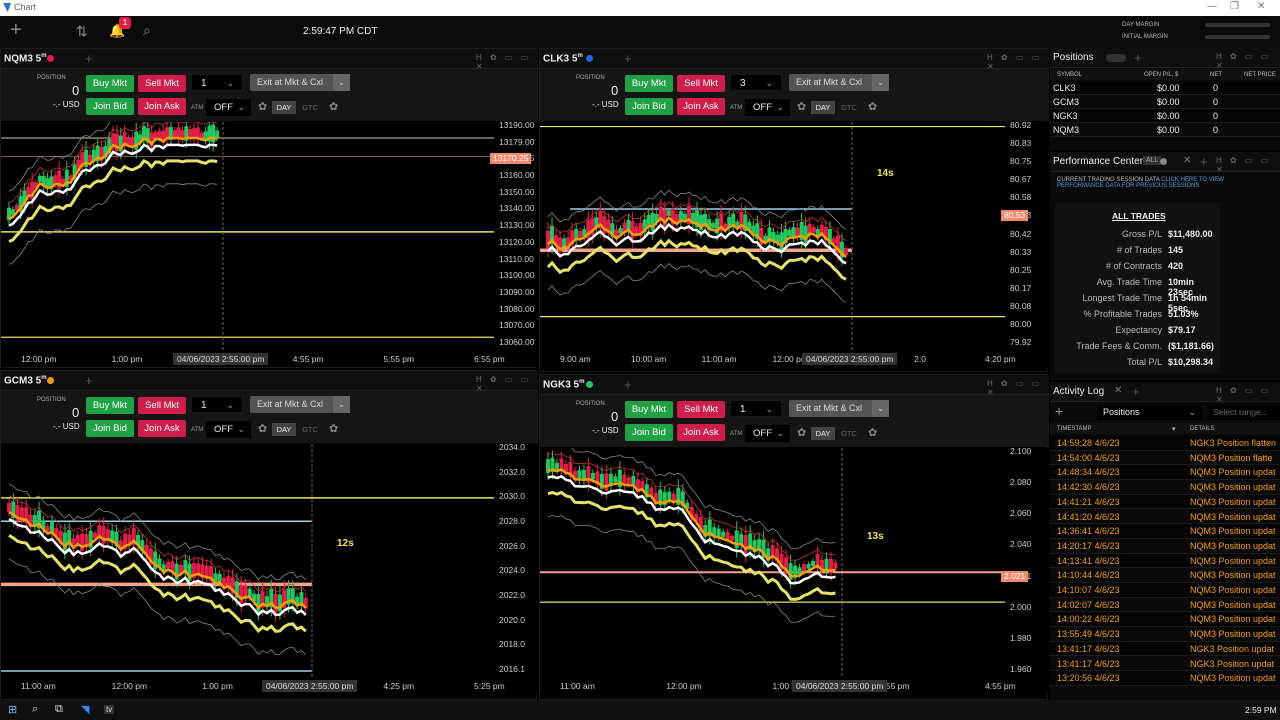  Describe the element at coordinates (1165, 590) in the screenshot. I see `activity-row: 14:10:07 4/6/23 NQM3 Position updat` at that location.